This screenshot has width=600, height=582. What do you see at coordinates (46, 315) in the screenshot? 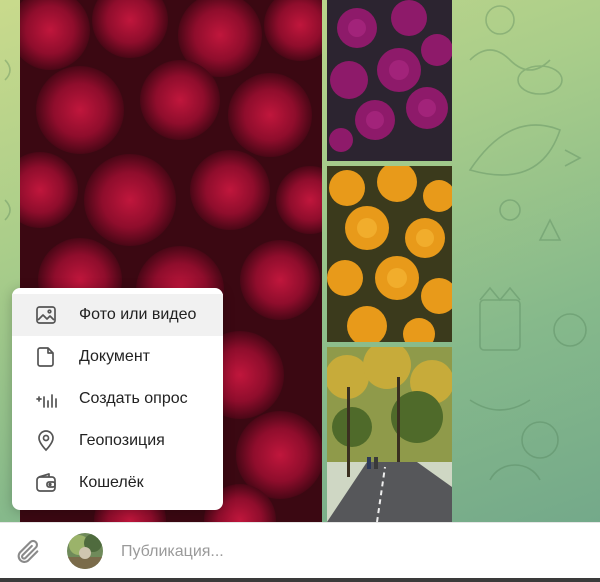
I see `image-icon` at bounding box center [46, 315].